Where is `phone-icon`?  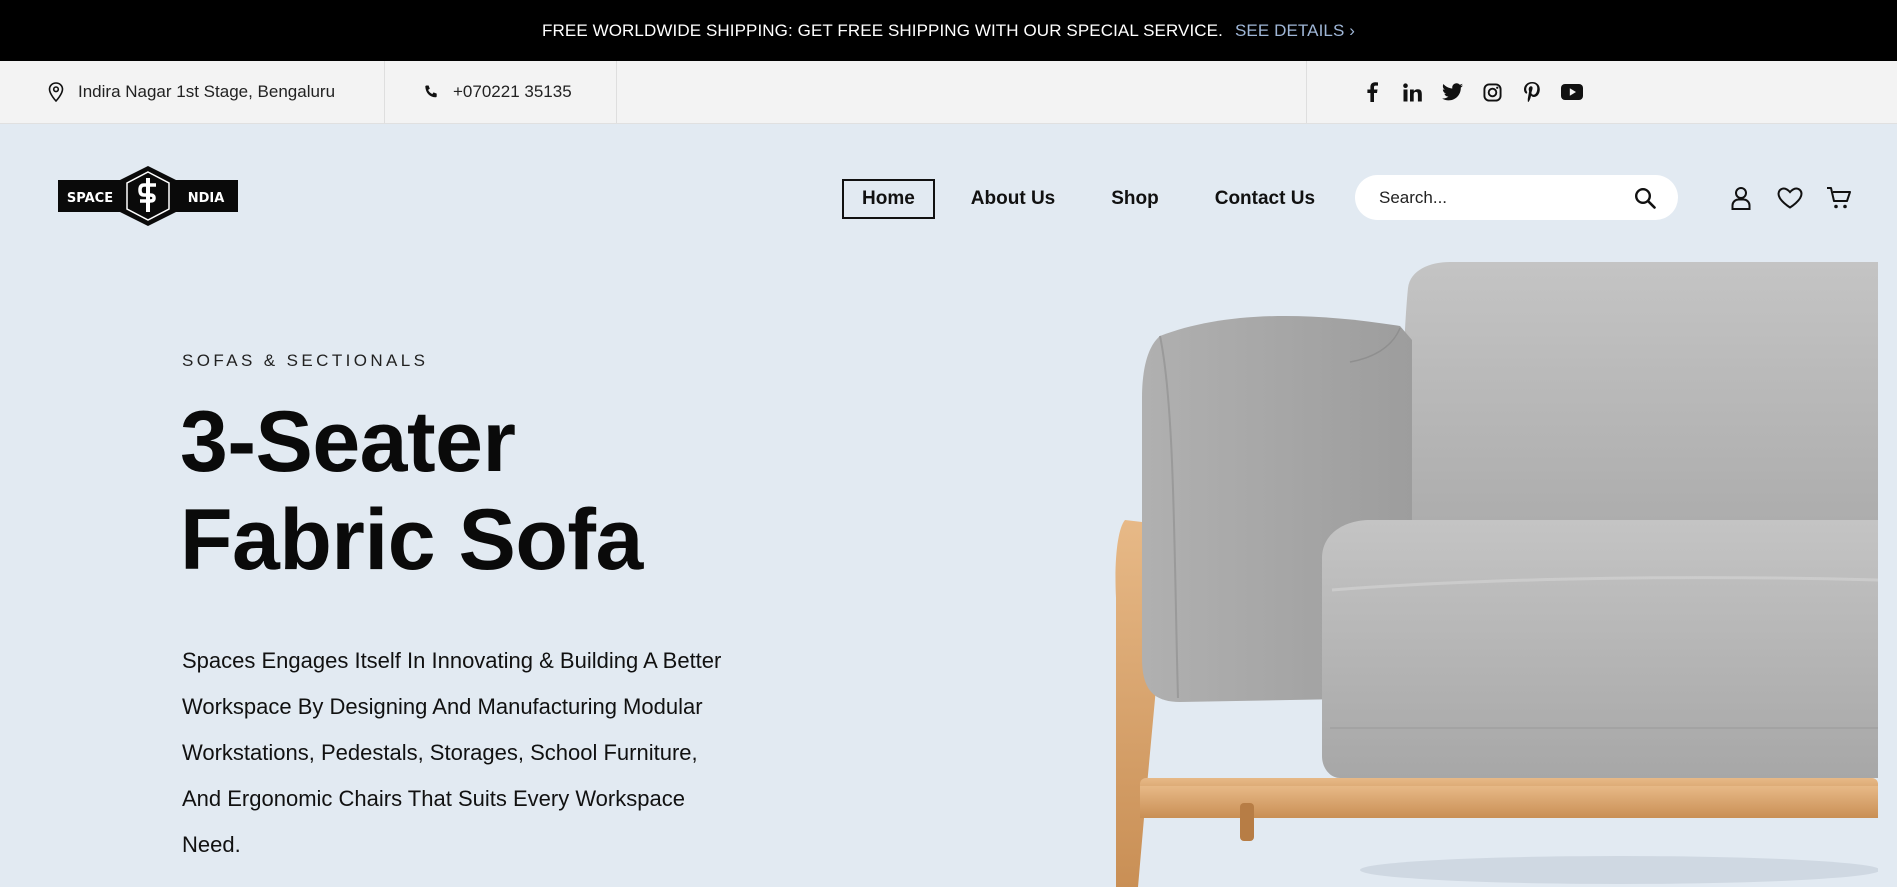 phone-icon is located at coordinates (431, 91).